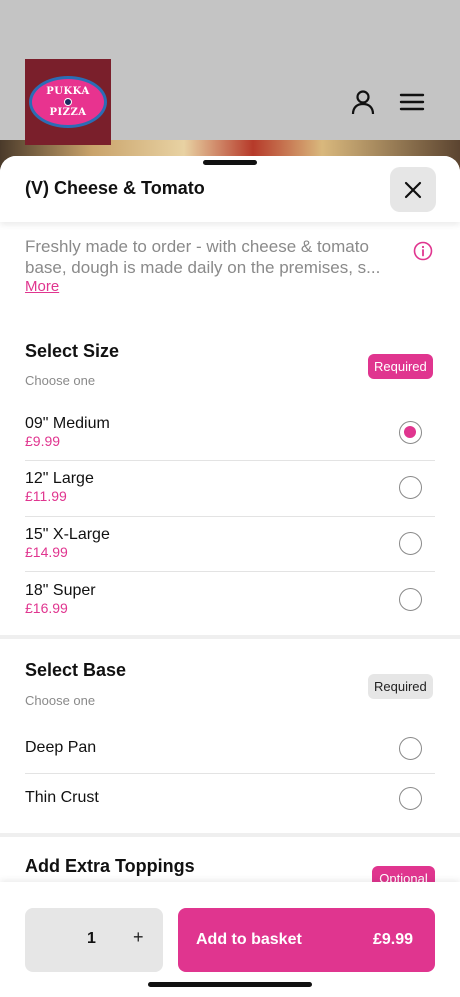 The image size is (460, 997). What do you see at coordinates (67, 534) in the screenshot?
I see `option-name: 15" X-Large` at bounding box center [67, 534].